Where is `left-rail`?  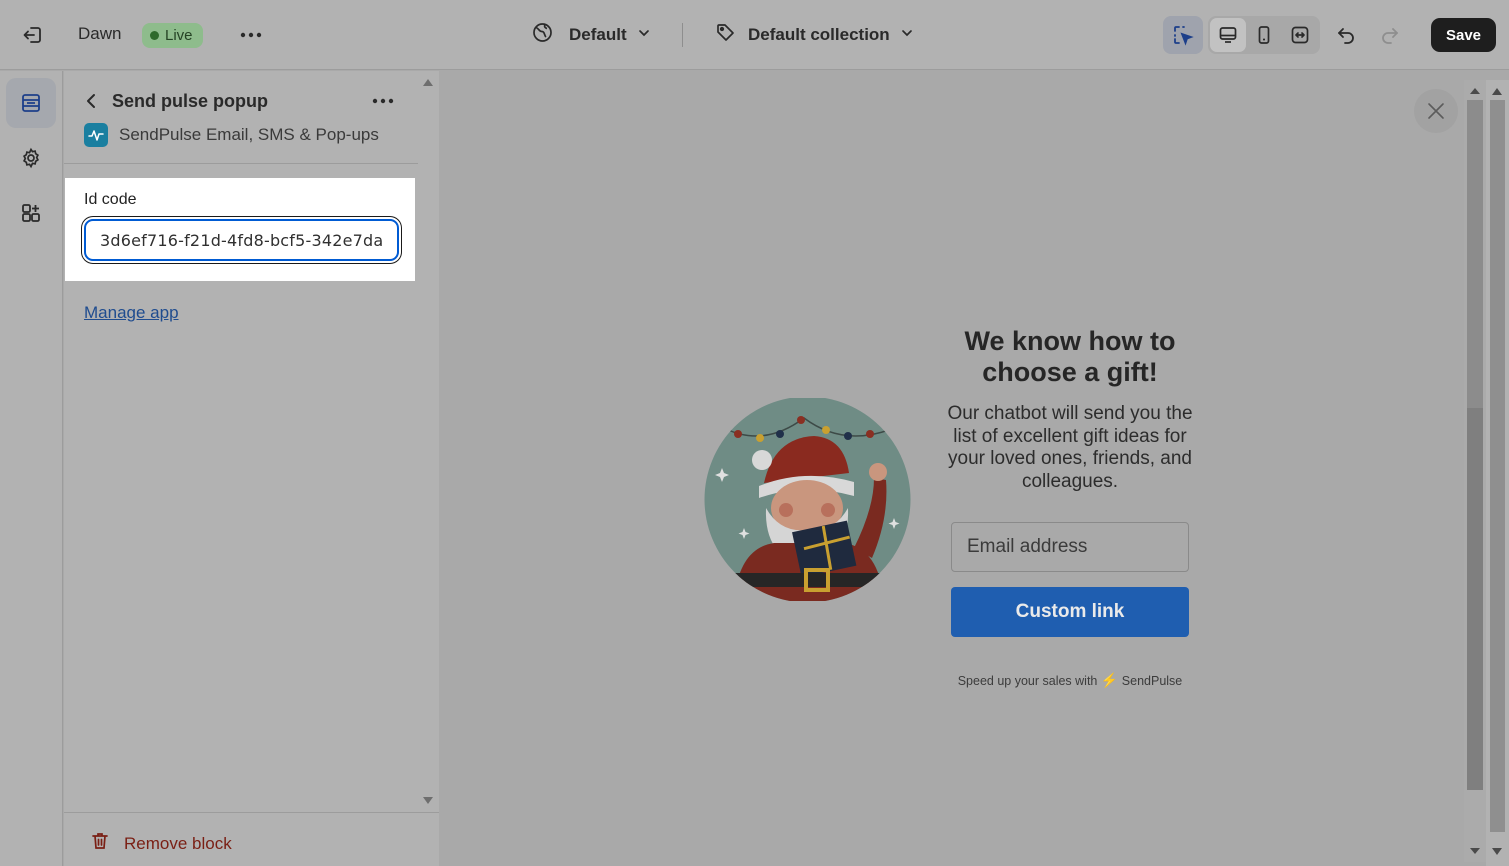
left-rail is located at coordinates (31, 468).